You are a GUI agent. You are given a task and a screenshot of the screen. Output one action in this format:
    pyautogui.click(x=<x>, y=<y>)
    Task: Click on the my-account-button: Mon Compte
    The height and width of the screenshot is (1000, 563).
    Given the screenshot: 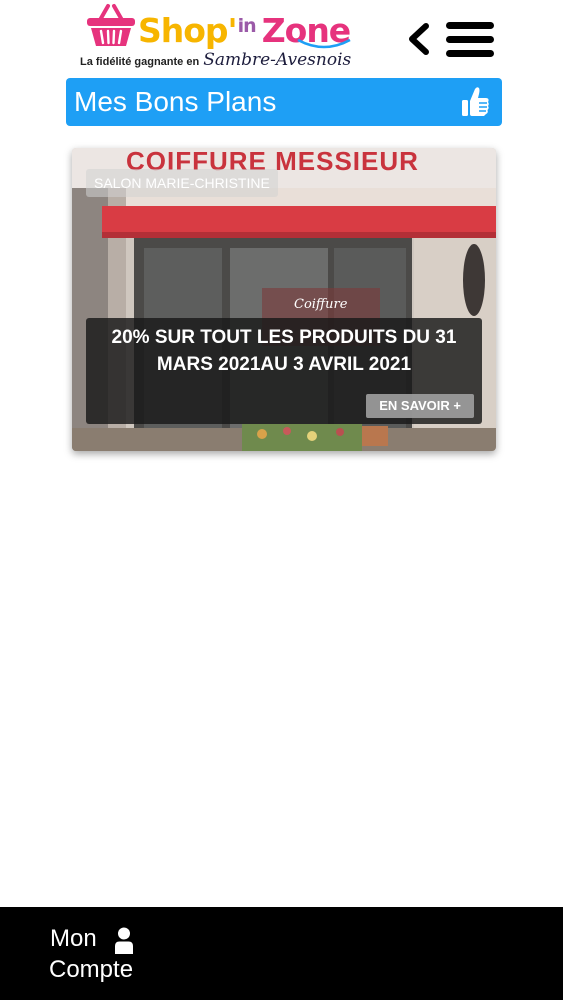 What is the action you would take?
    pyautogui.click(x=96, y=954)
    